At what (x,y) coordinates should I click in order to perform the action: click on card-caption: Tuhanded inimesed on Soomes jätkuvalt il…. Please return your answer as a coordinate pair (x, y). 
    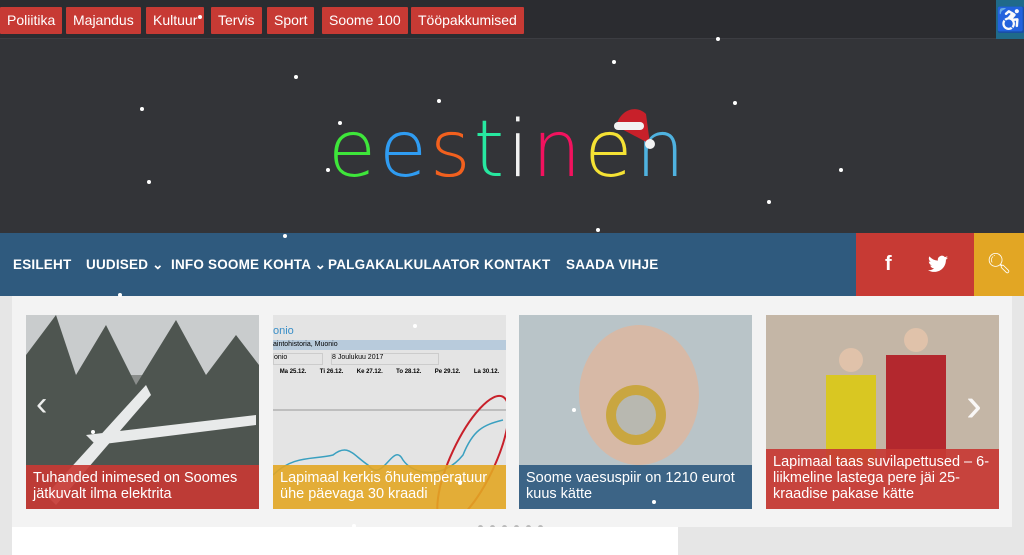
    Looking at the image, I should click on (142, 487).